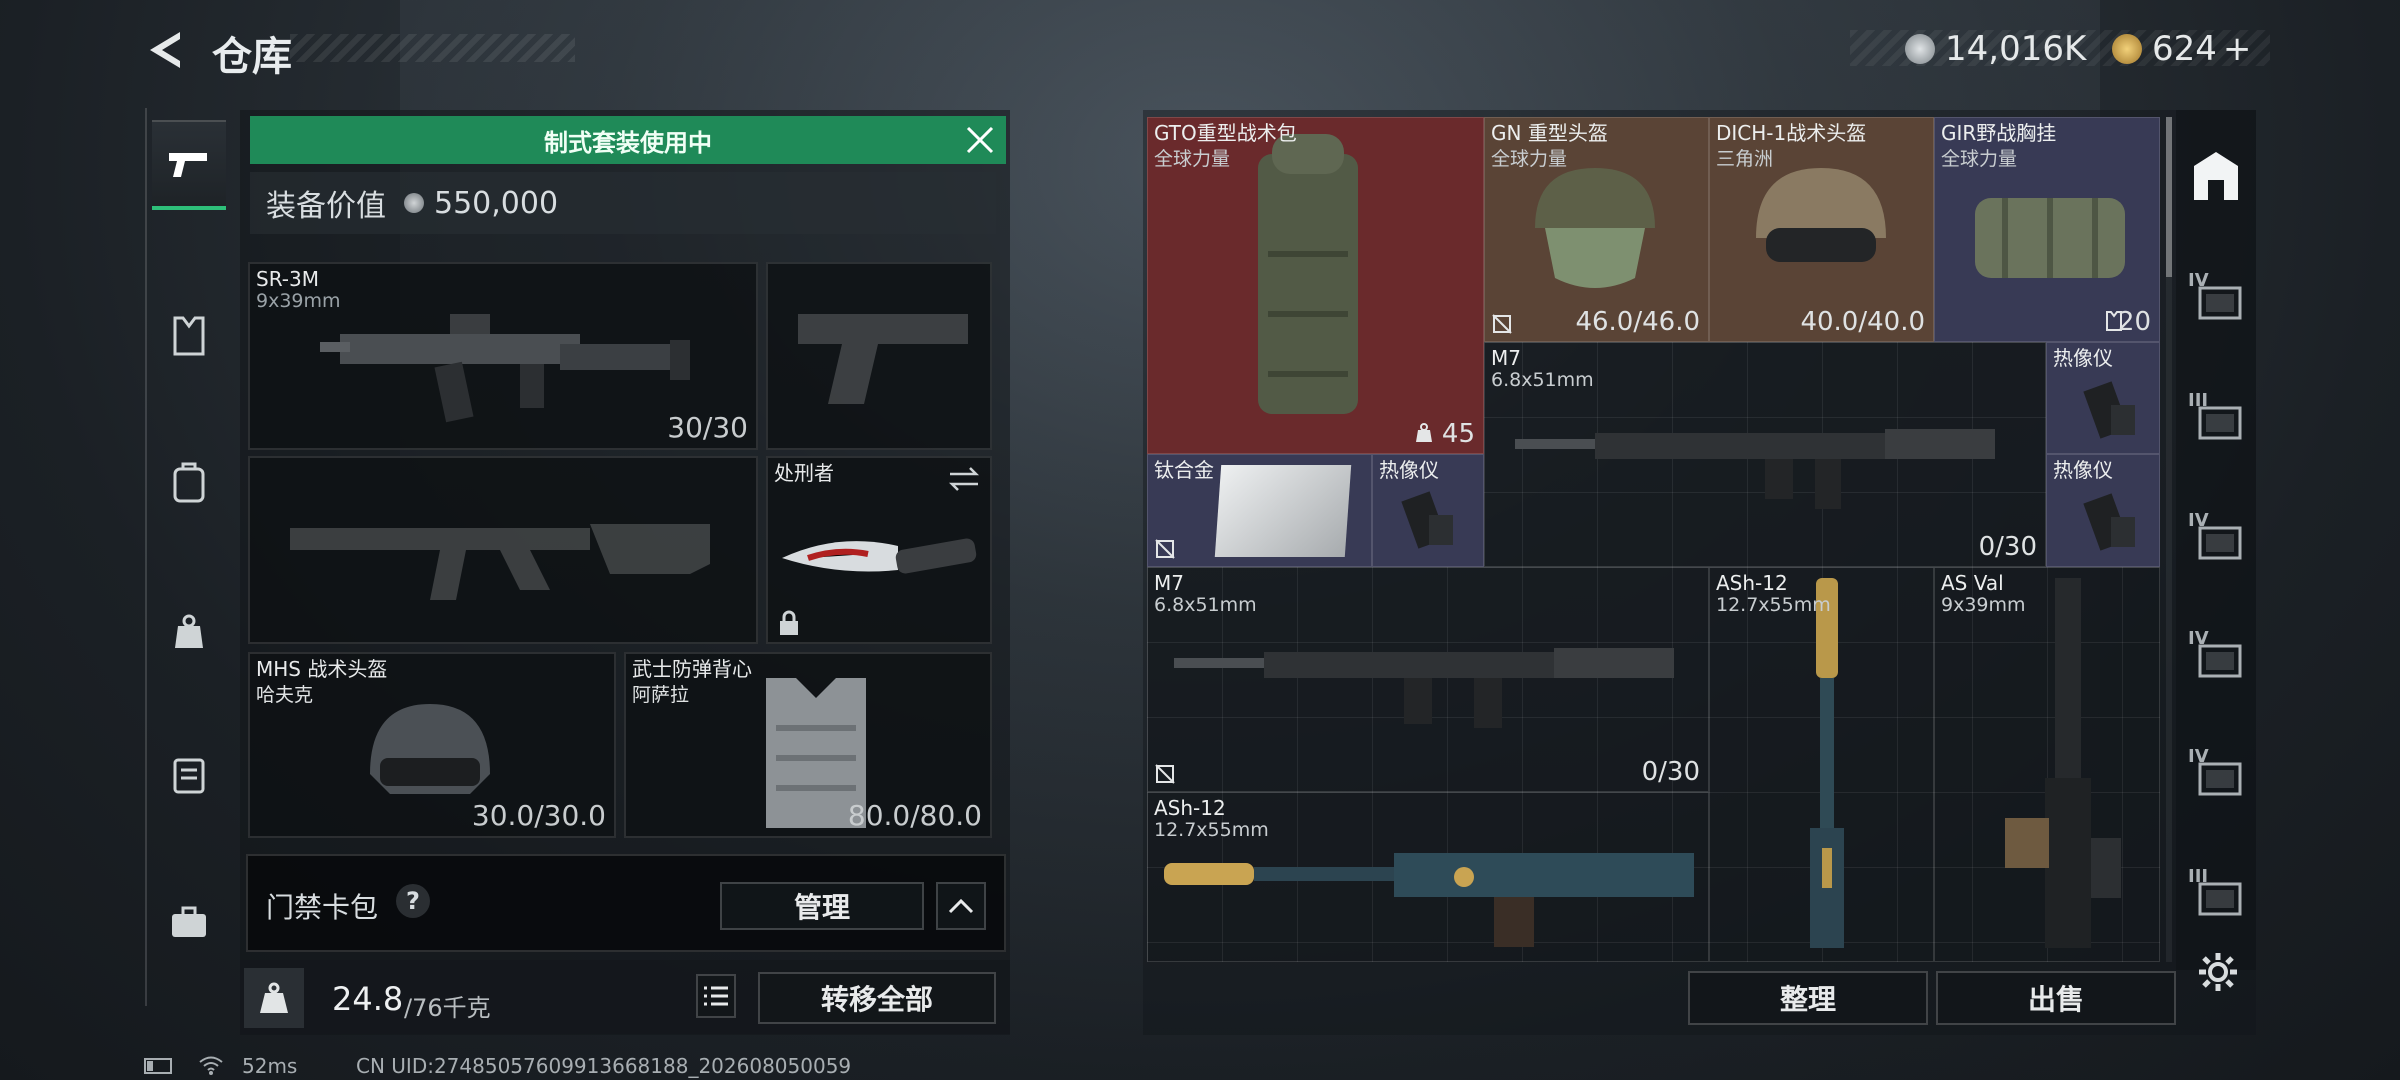 The height and width of the screenshot is (1080, 2400). What do you see at coordinates (626, 903) in the screenshot?
I see `access-card-bar: 门禁卡包 ? 管理` at bounding box center [626, 903].